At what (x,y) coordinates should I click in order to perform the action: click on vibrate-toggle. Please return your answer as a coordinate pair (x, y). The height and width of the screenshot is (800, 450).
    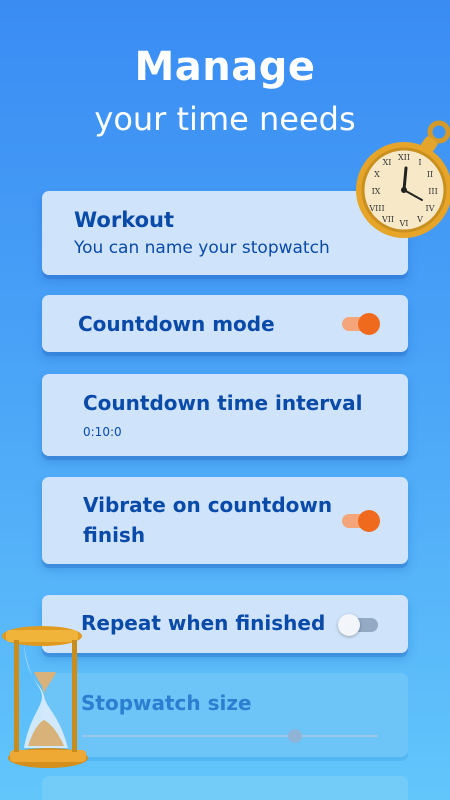
    Looking at the image, I should click on (361, 521).